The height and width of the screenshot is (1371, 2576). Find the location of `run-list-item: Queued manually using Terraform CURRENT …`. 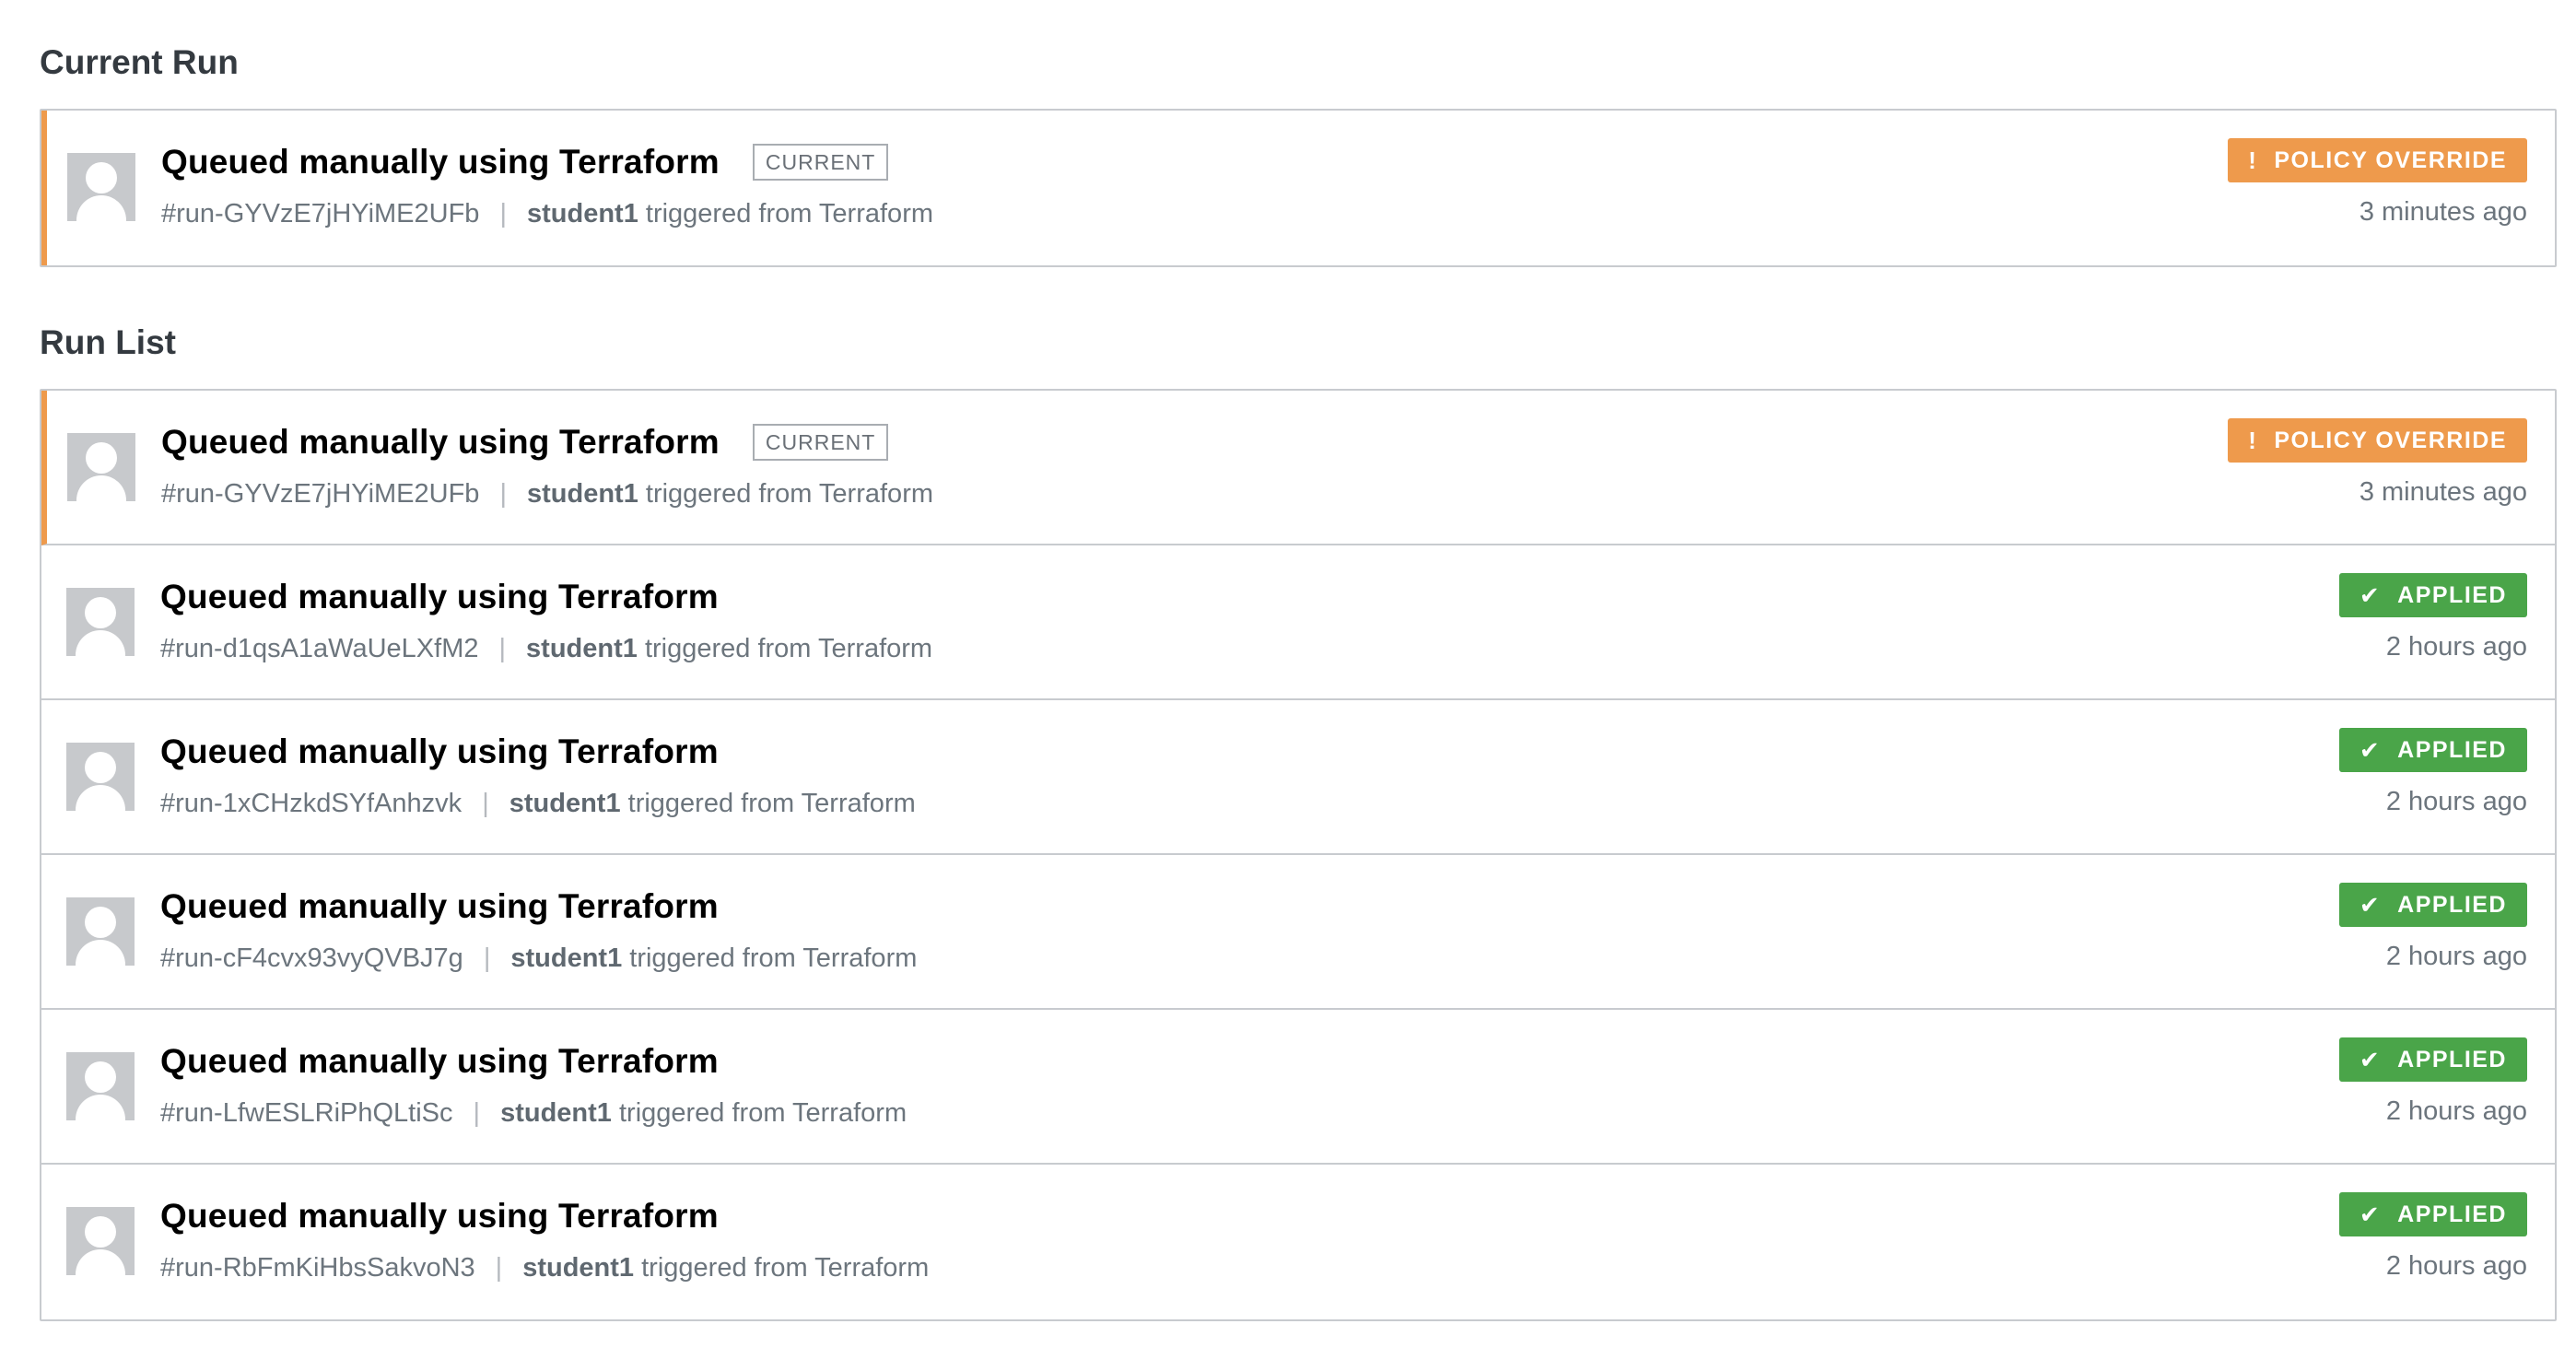

run-list-item: Queued manually using Terraform CURRENT … is located at coordinates (1298, 468).